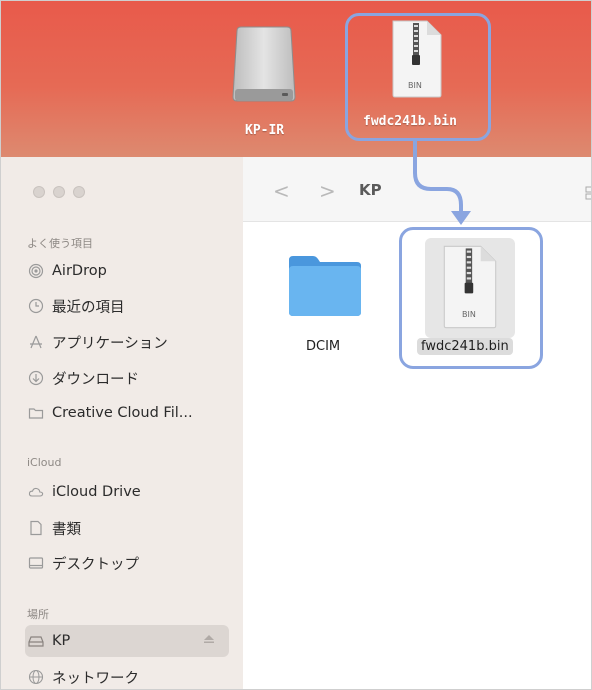 The image size is (592, 690). What do you see at coordinates (79, 271) in the screenshot?
I see `sidebar-item-label: AirDrop` at bounding box center [79, 271].